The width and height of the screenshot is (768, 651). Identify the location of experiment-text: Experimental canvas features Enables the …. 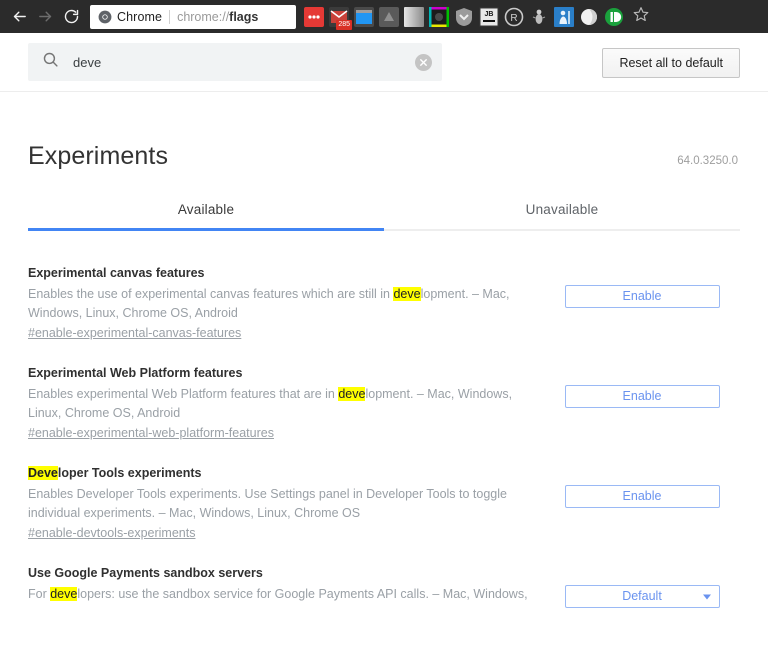
(286, 304).